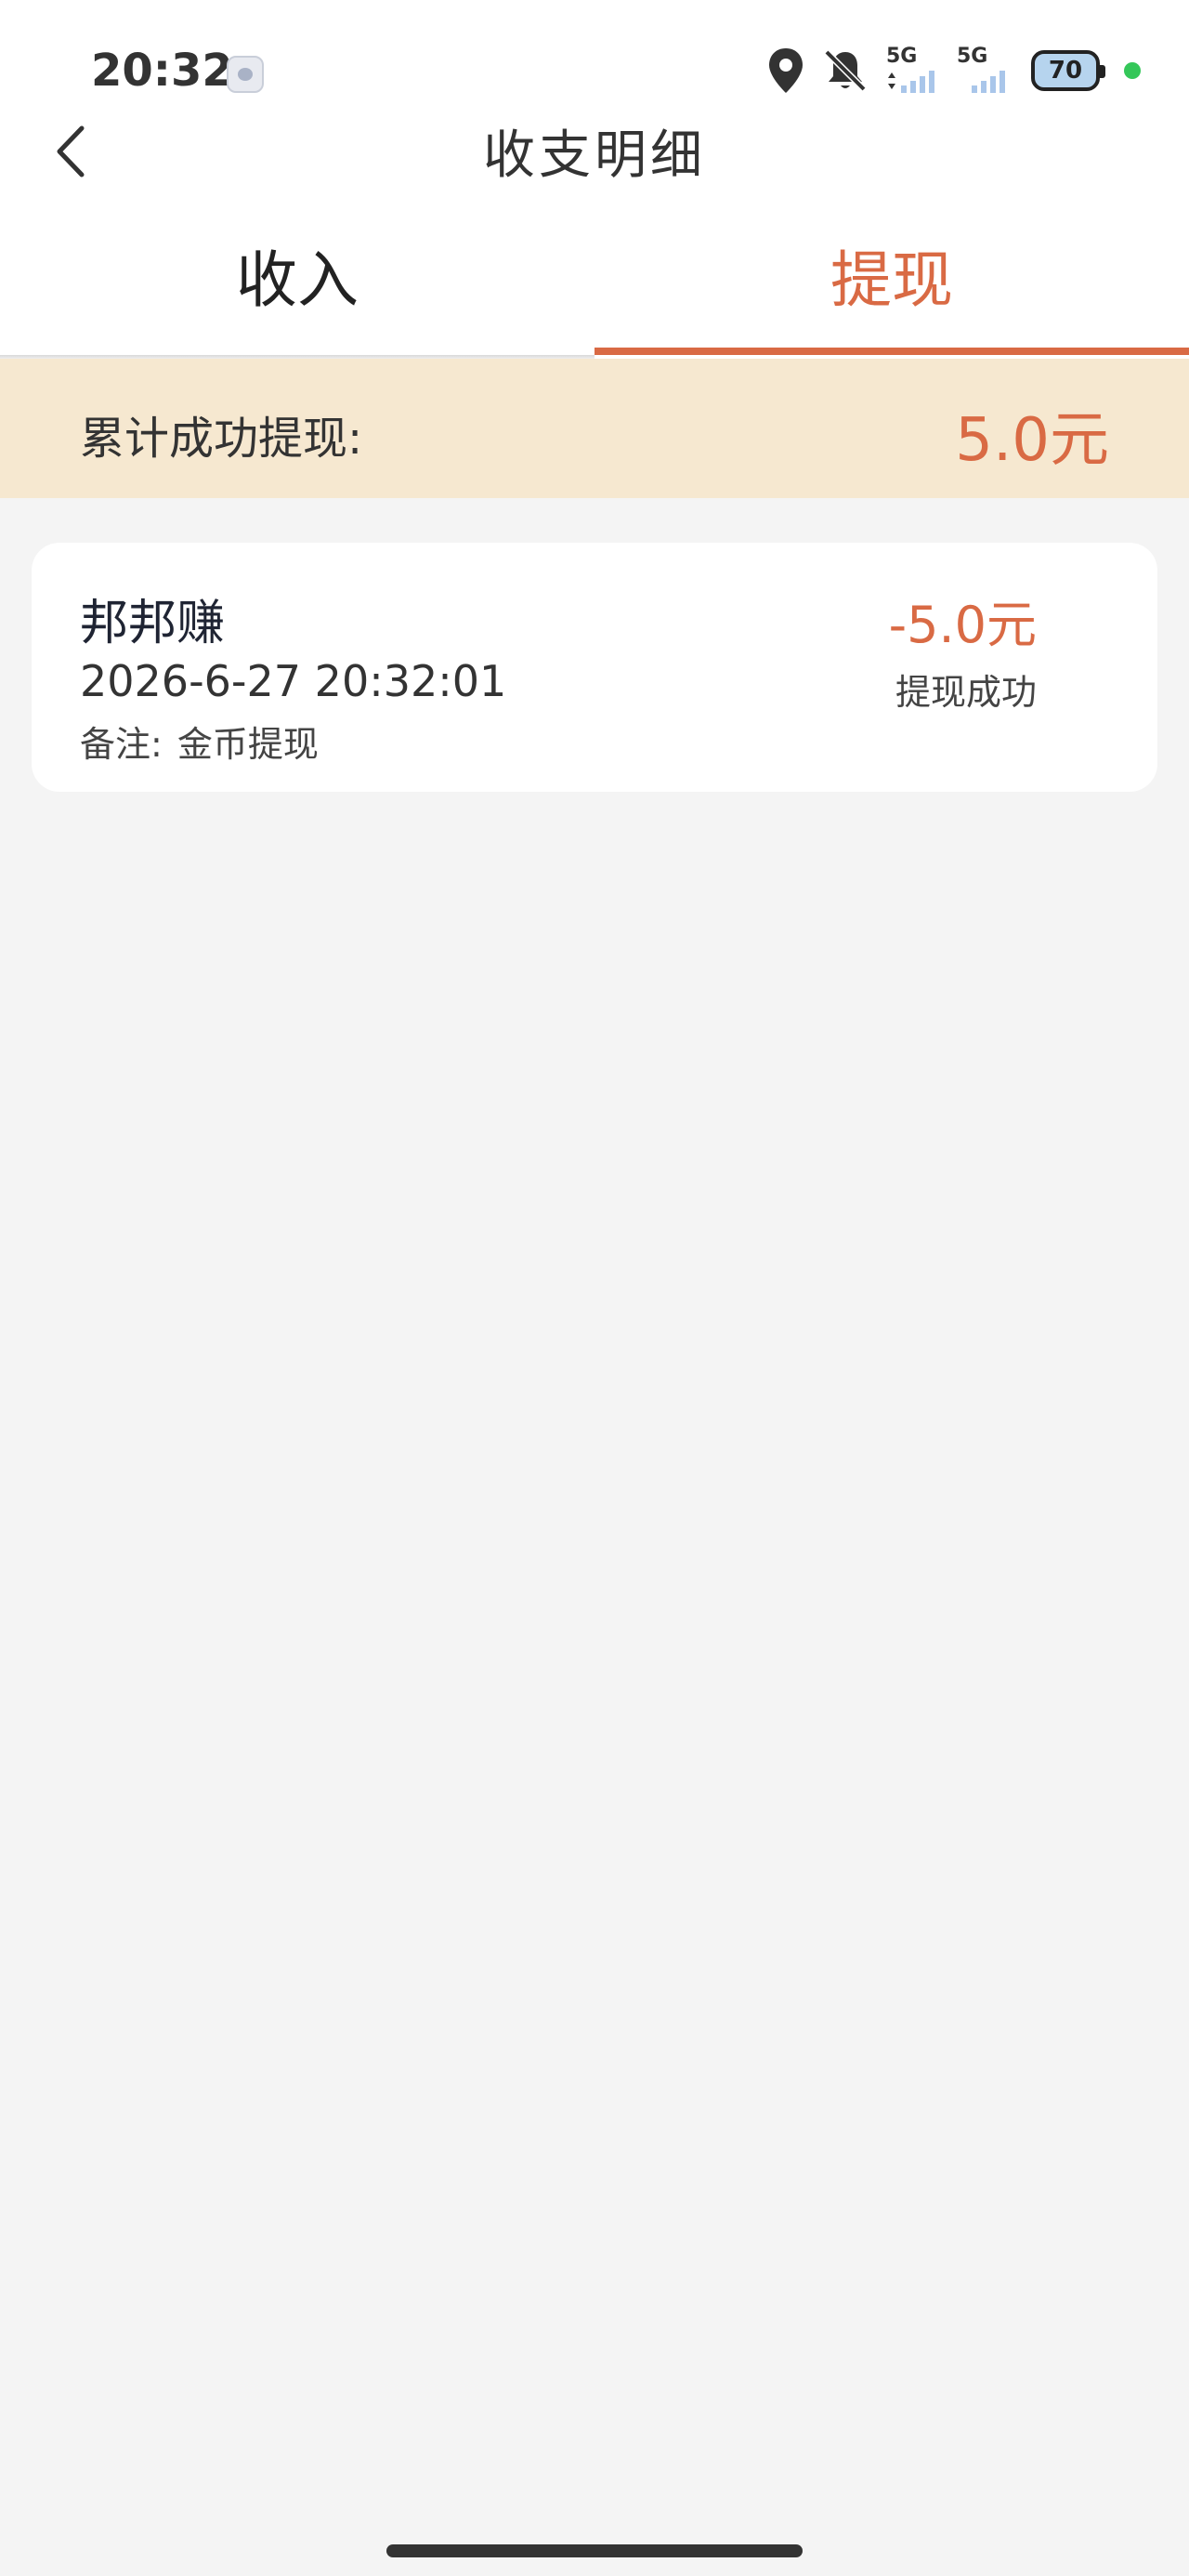  I want to click on record-datetime: 2026-6-27 20:32:01, so click(293, 681).